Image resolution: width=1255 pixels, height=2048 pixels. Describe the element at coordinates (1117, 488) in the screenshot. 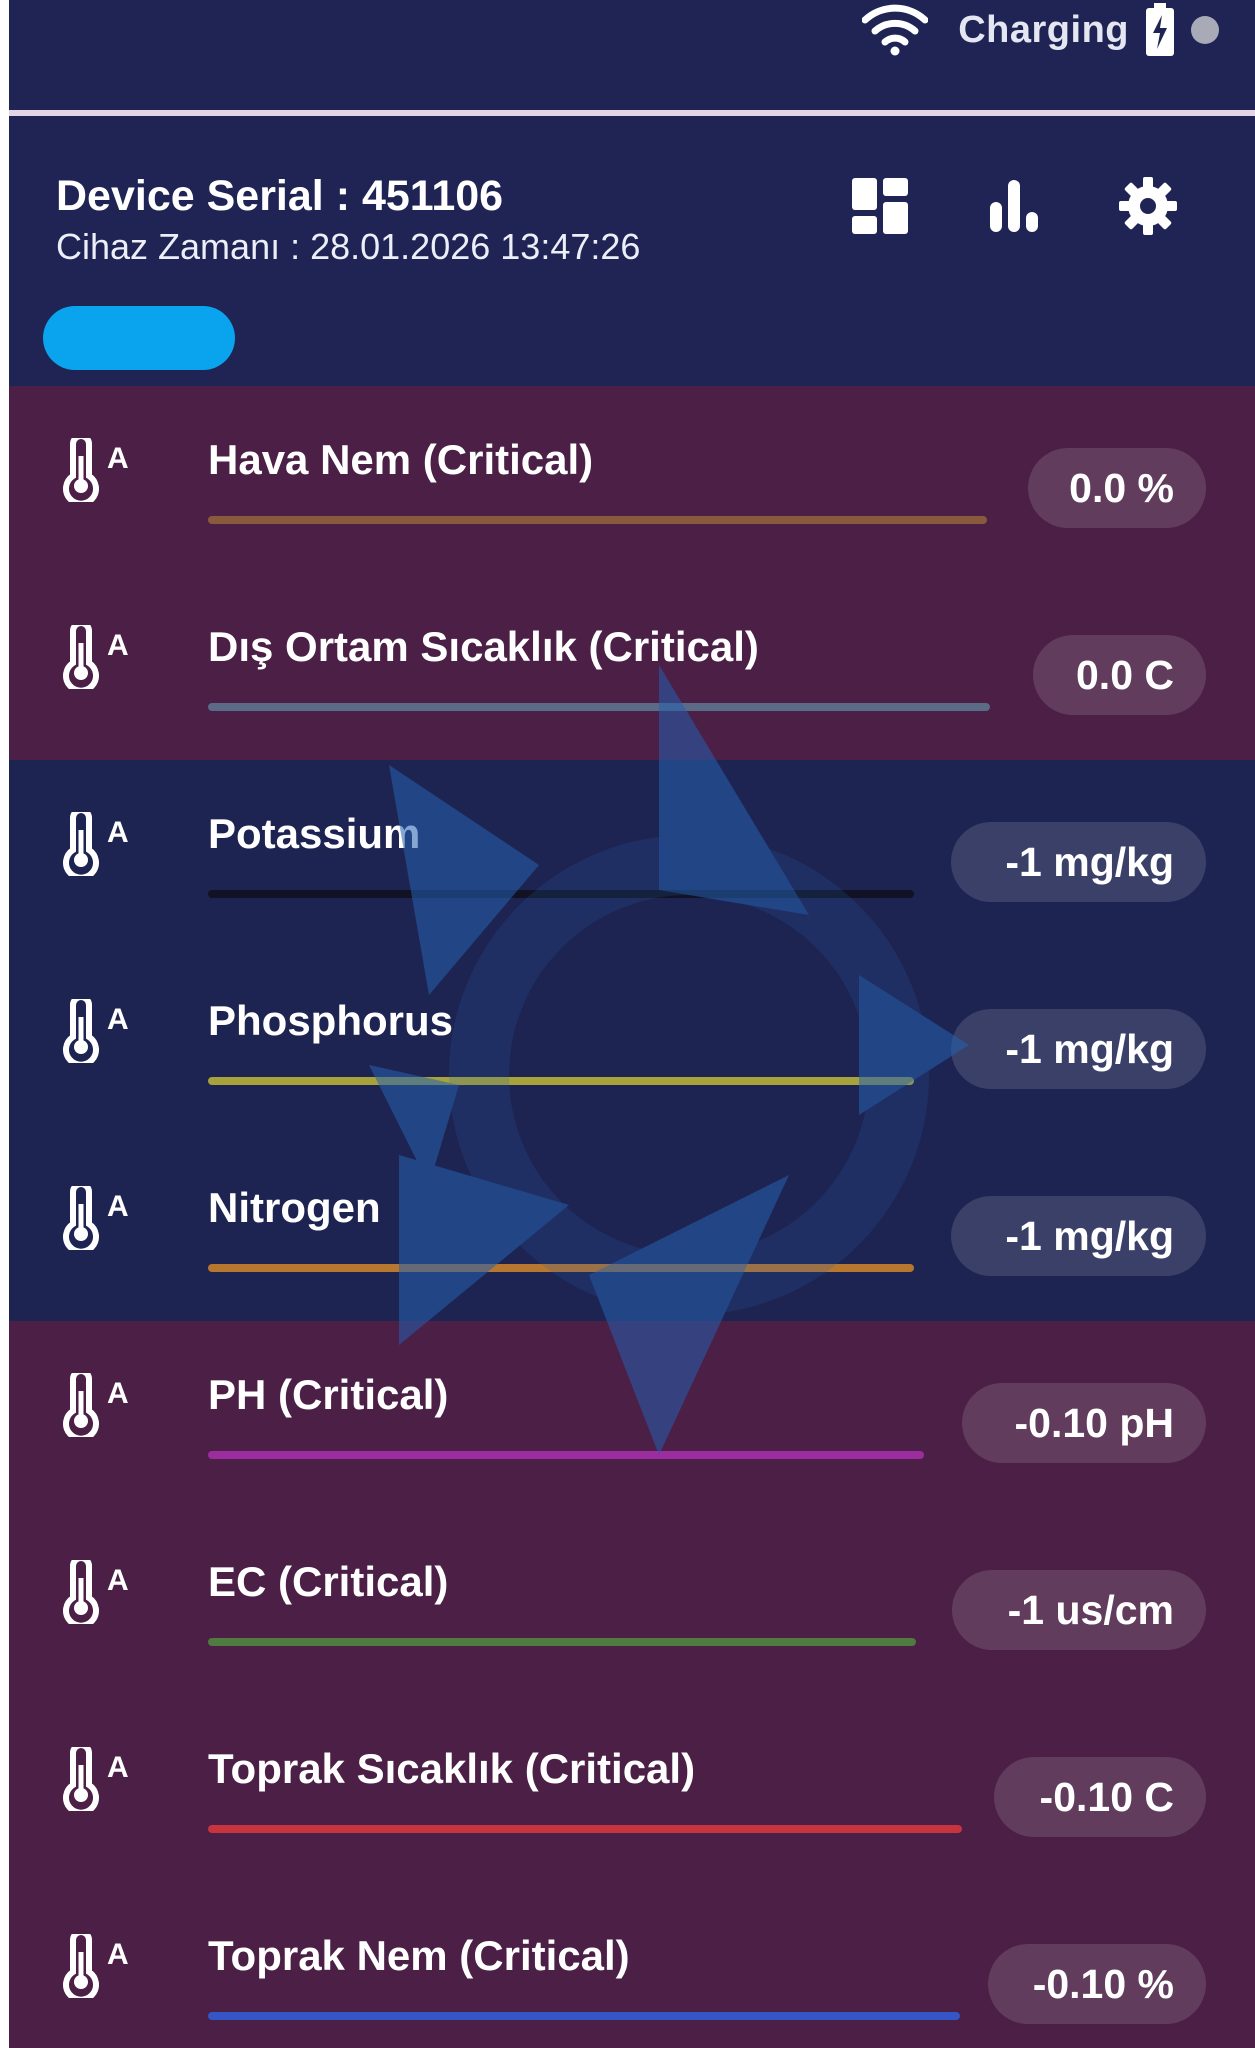

I see `sensor-value-badge: 0.0 %` at that location.